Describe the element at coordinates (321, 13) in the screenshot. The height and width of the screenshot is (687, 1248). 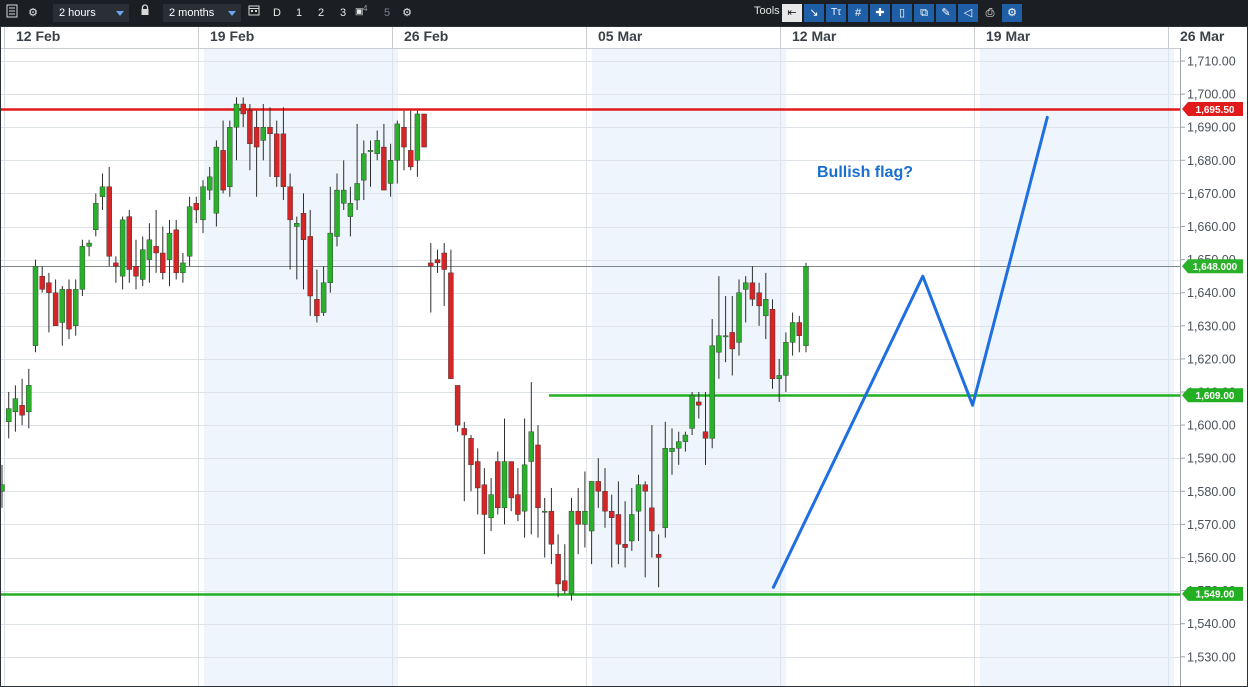
I see `period-2-button: 2` at that location.